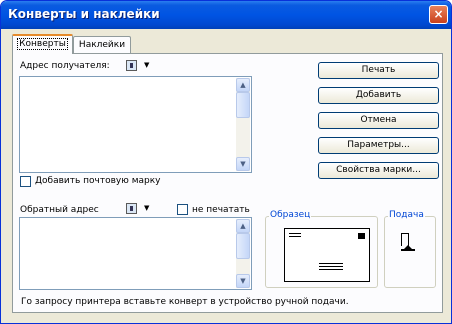  Describe the element at coordinates (146, 208) in the screenshot. I see `return-dropdown-arrow: ▼` at that location.